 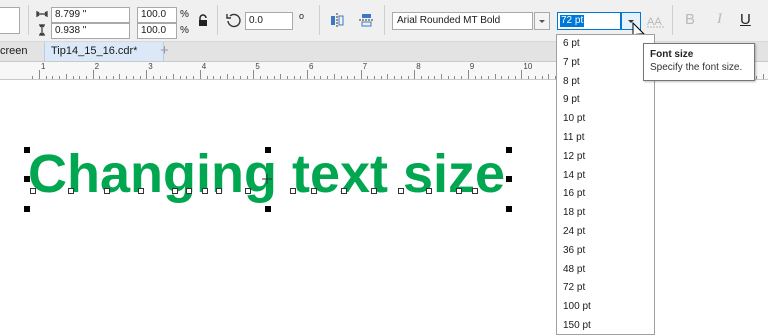 I want to click on width-icon, so click(x=42, y=14).